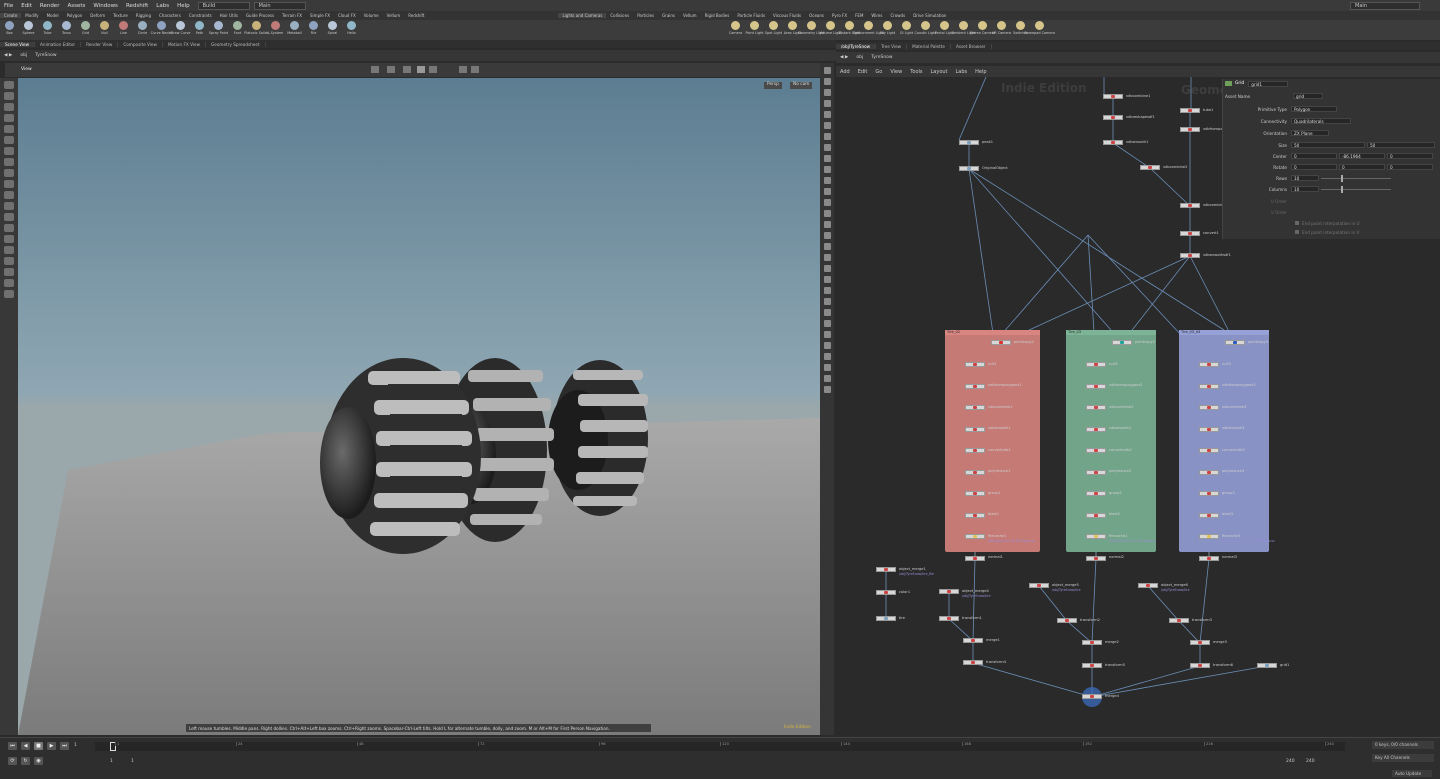 The image size is (1440, 779). Describe the element at coordinates (1113, 117) in the screenshot. I see `node-vdbreshapesdf1` at that location.